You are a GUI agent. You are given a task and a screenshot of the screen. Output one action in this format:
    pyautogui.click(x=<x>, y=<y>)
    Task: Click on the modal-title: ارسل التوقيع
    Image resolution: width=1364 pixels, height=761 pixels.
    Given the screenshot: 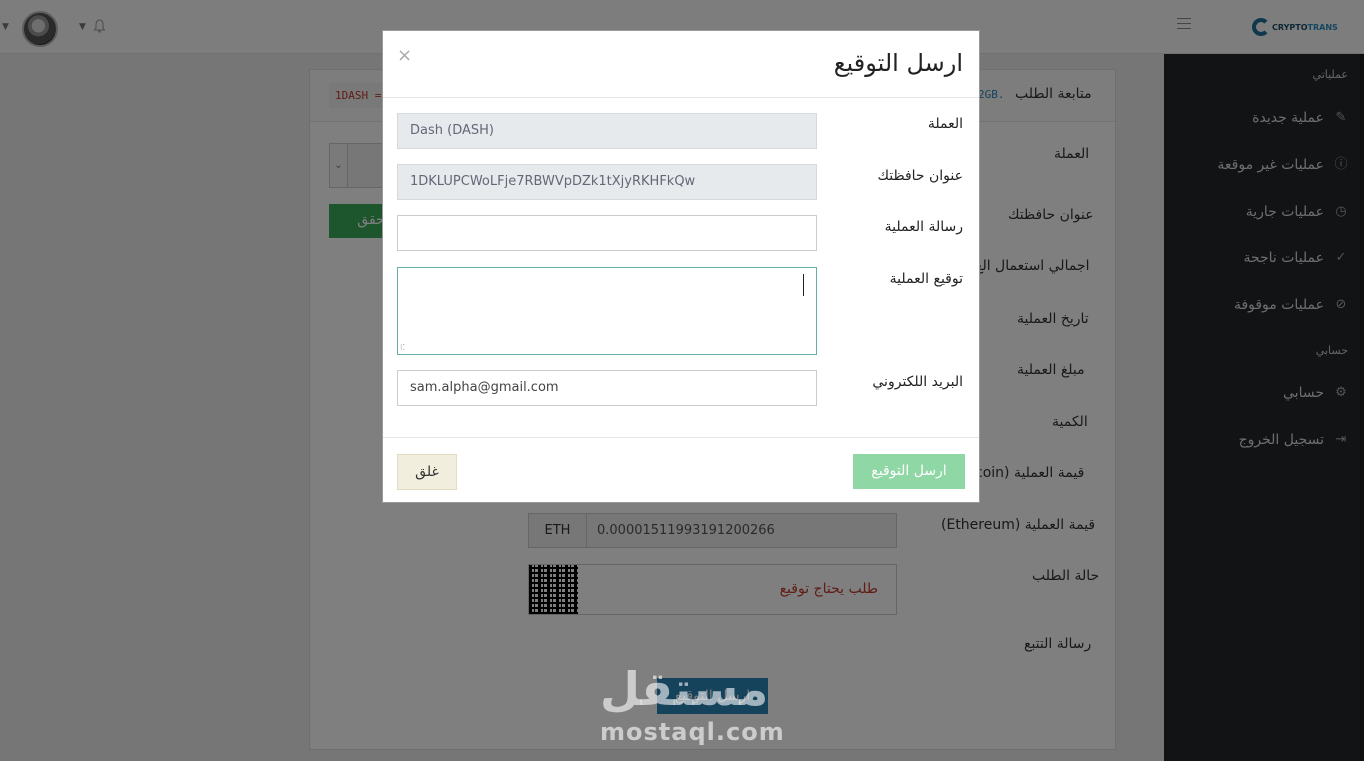 What is the action you would take?
    pyautogui.click(x=898, y=63)
    